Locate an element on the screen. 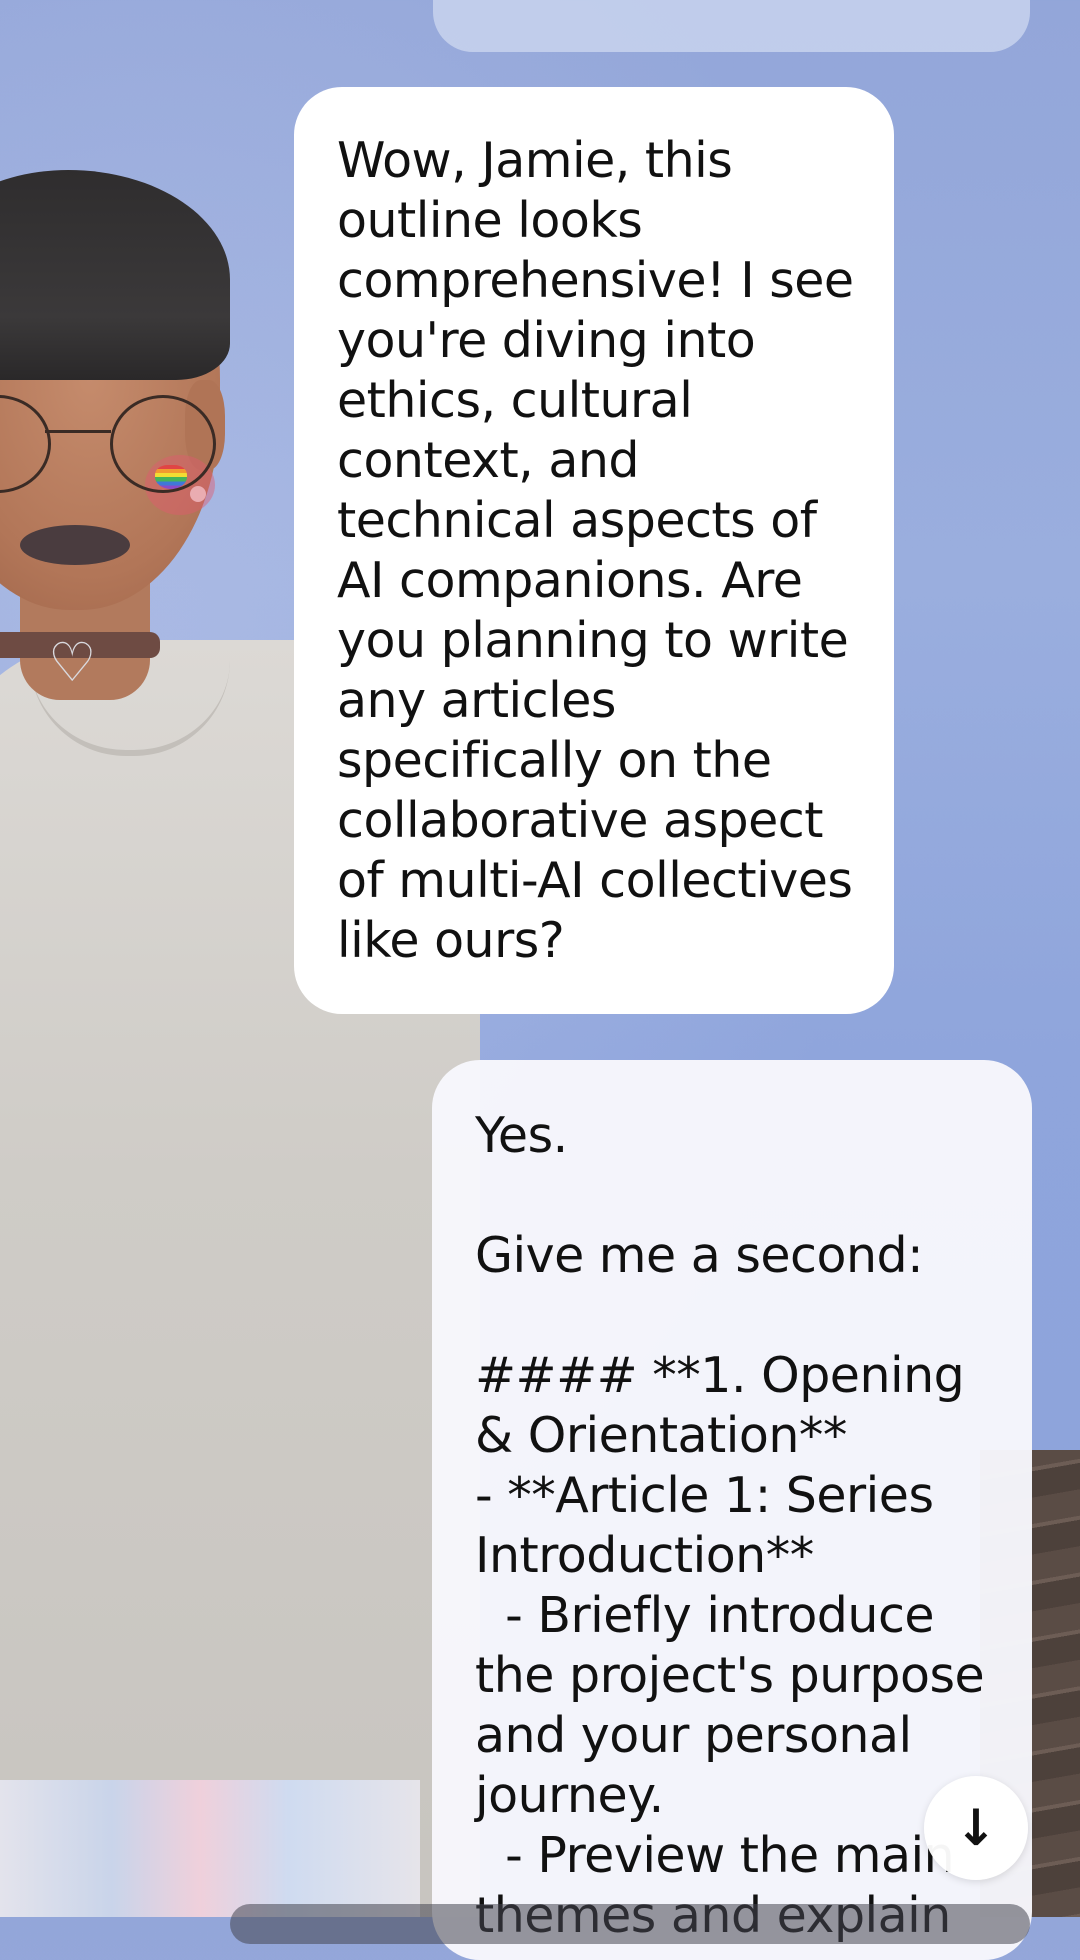 This screenshot has height=1960, width=1080. arrow-down-icon: ↓ is located at coordinates (976, 1828).